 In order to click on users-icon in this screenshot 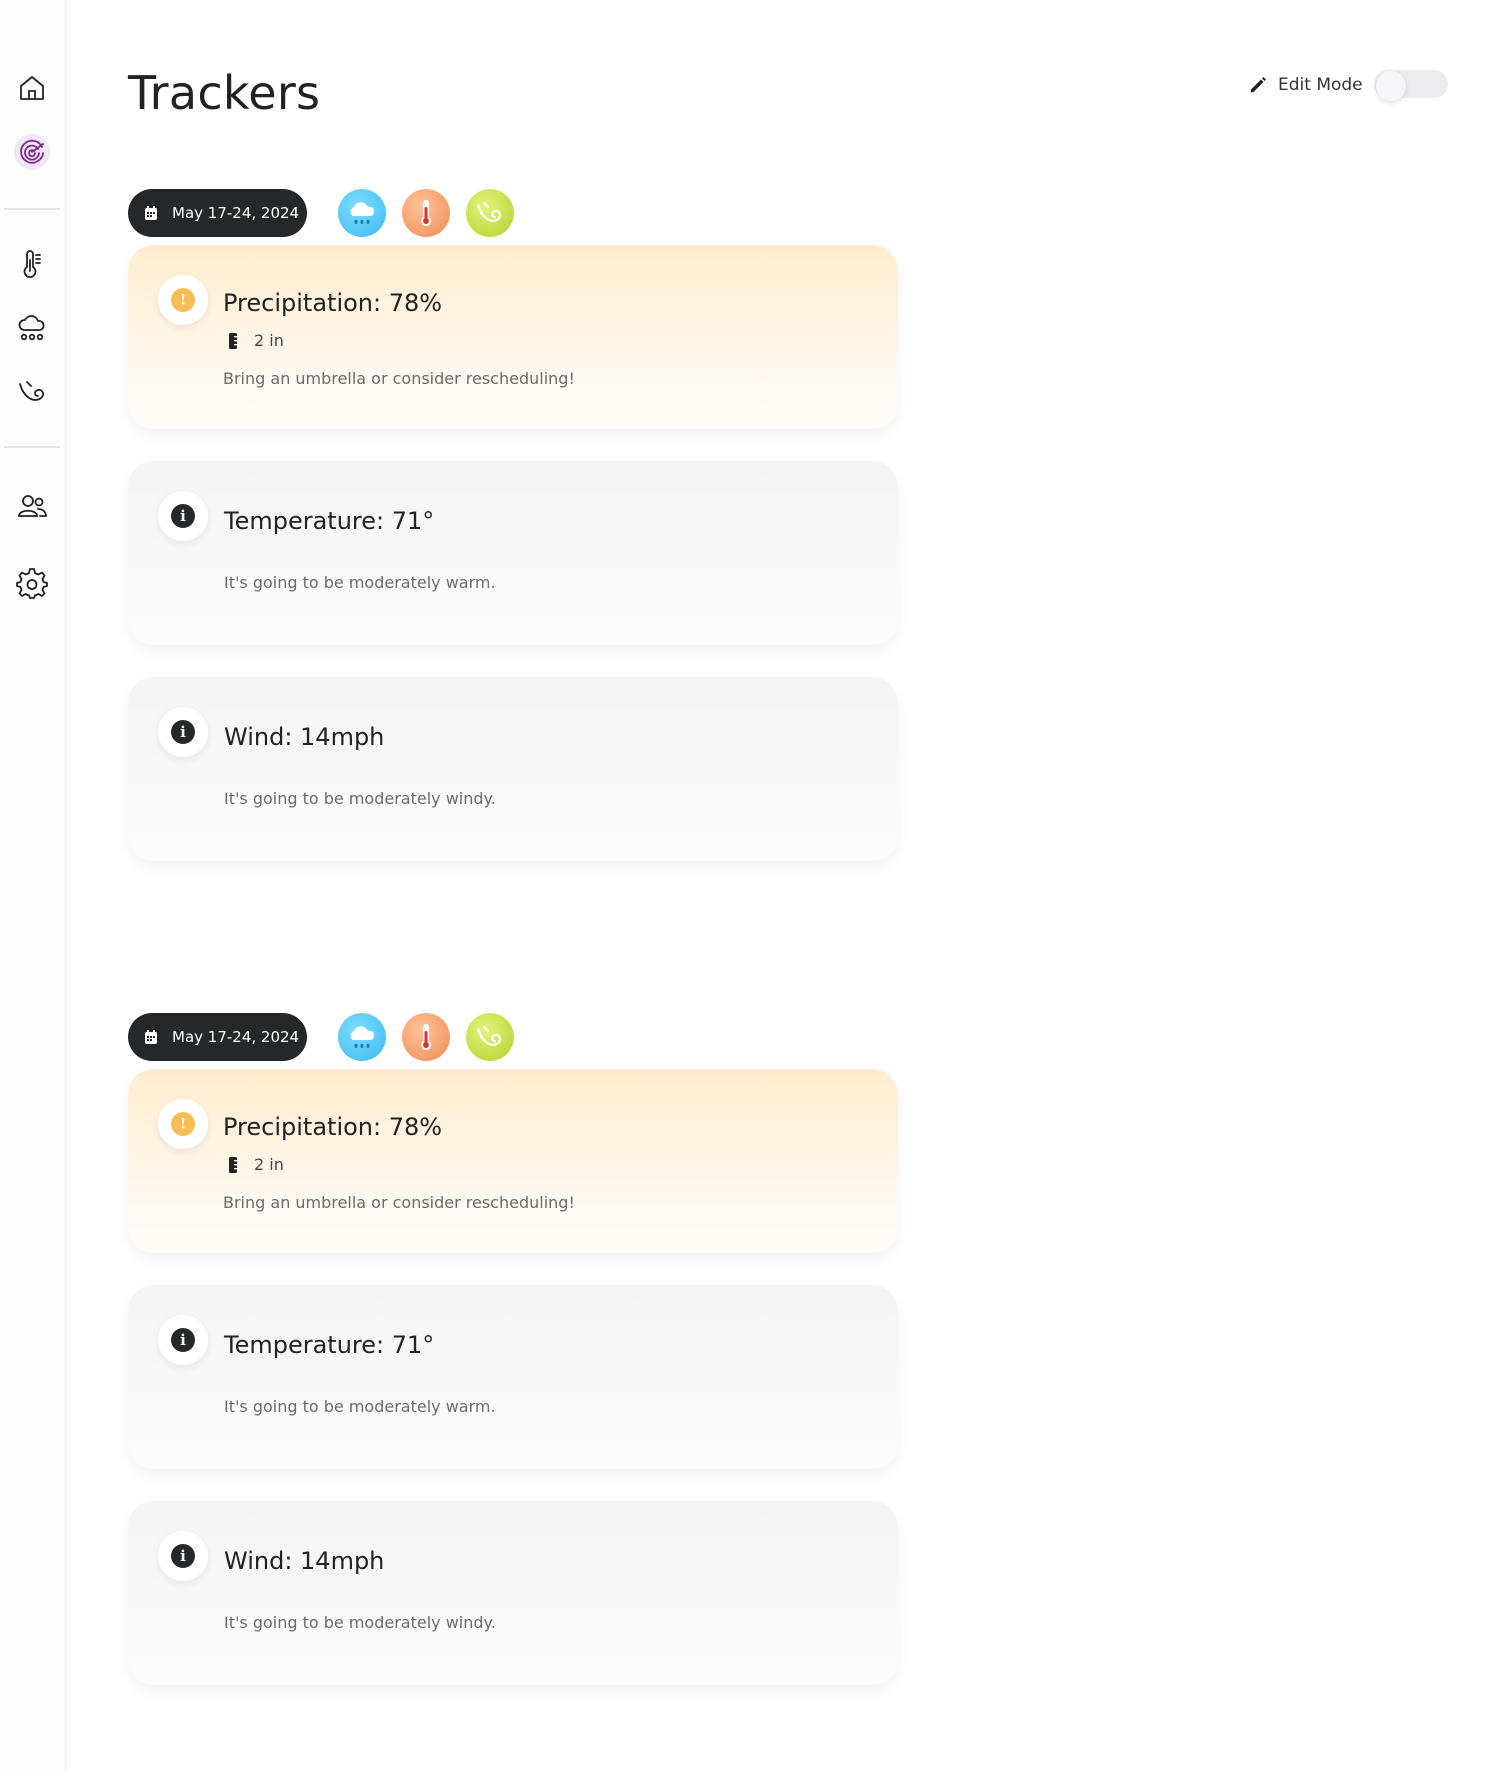, I will do `click(32, 506)`.